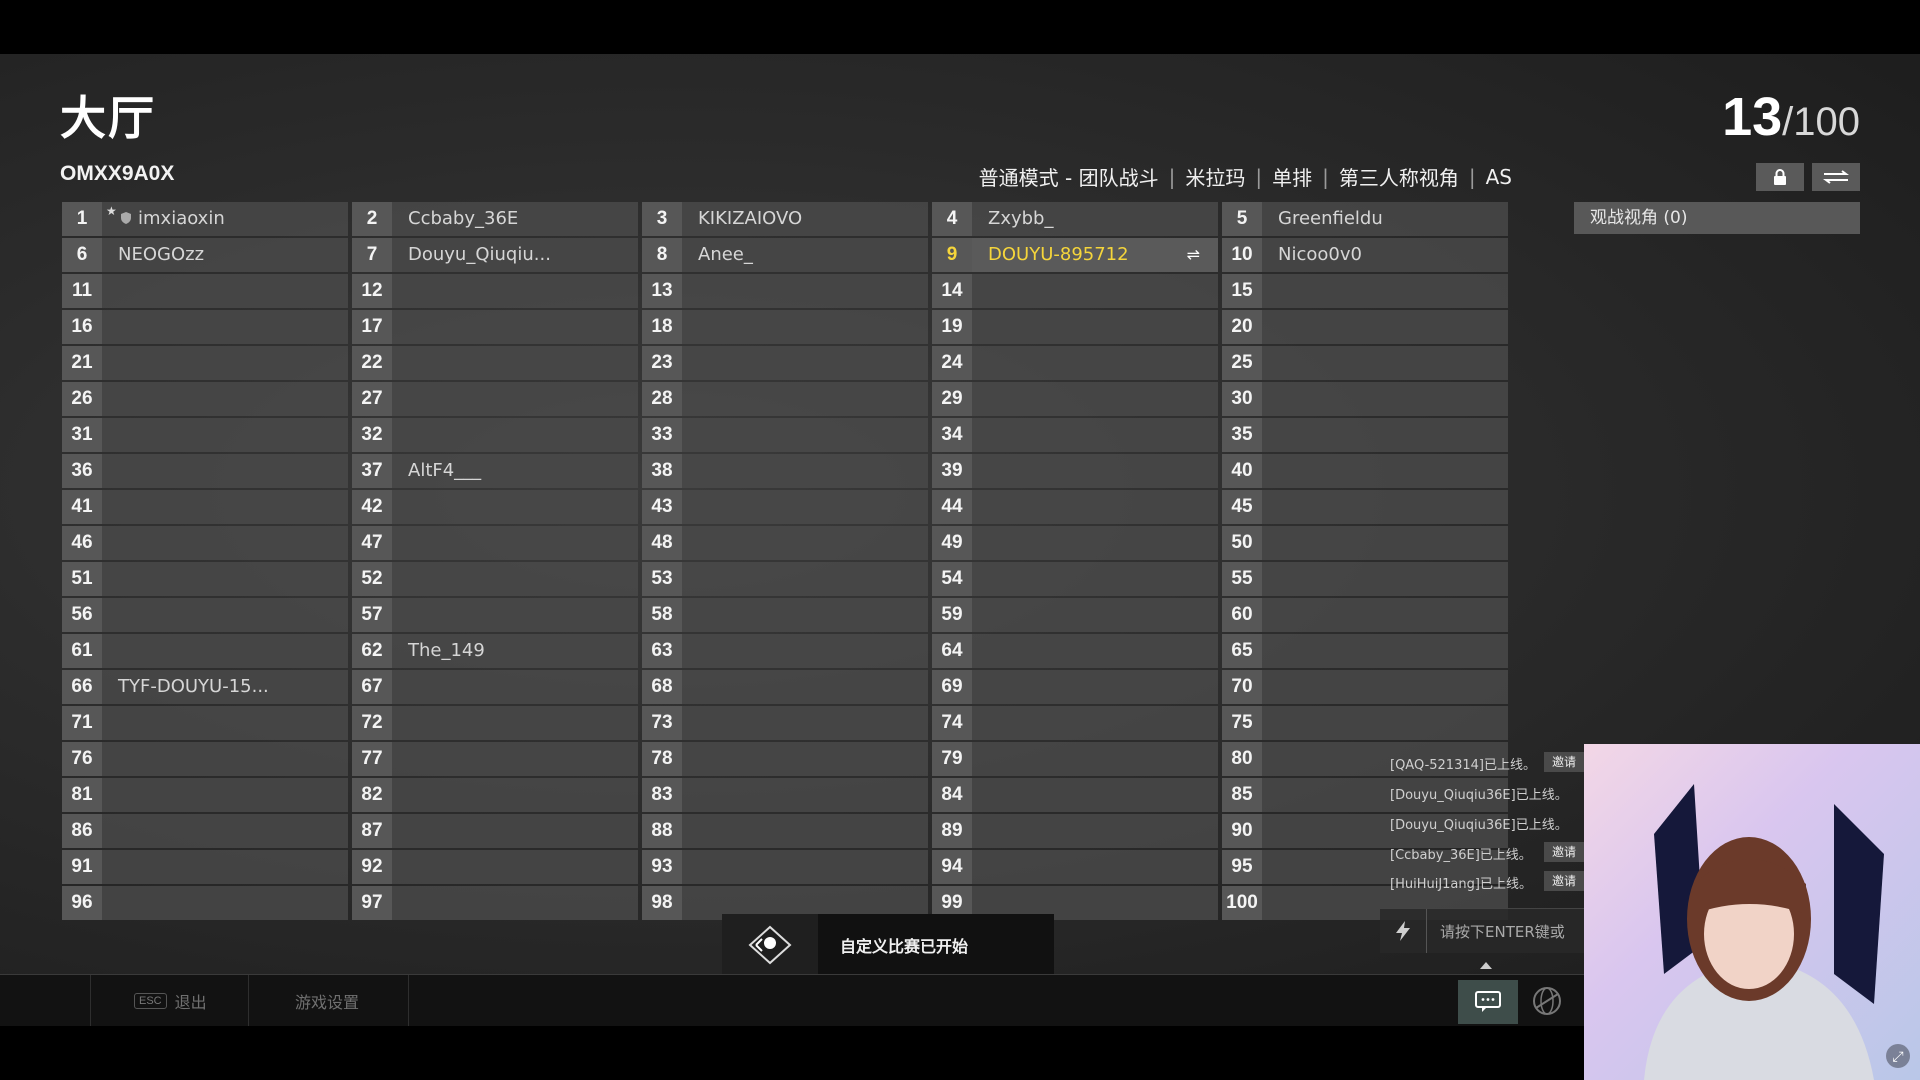 This screenshot has width=1920, height=1080. What do you see at coordinates (1075, 687) in the screenshot?
I see `slot-69: 69` at bounding box center [1075, 687].